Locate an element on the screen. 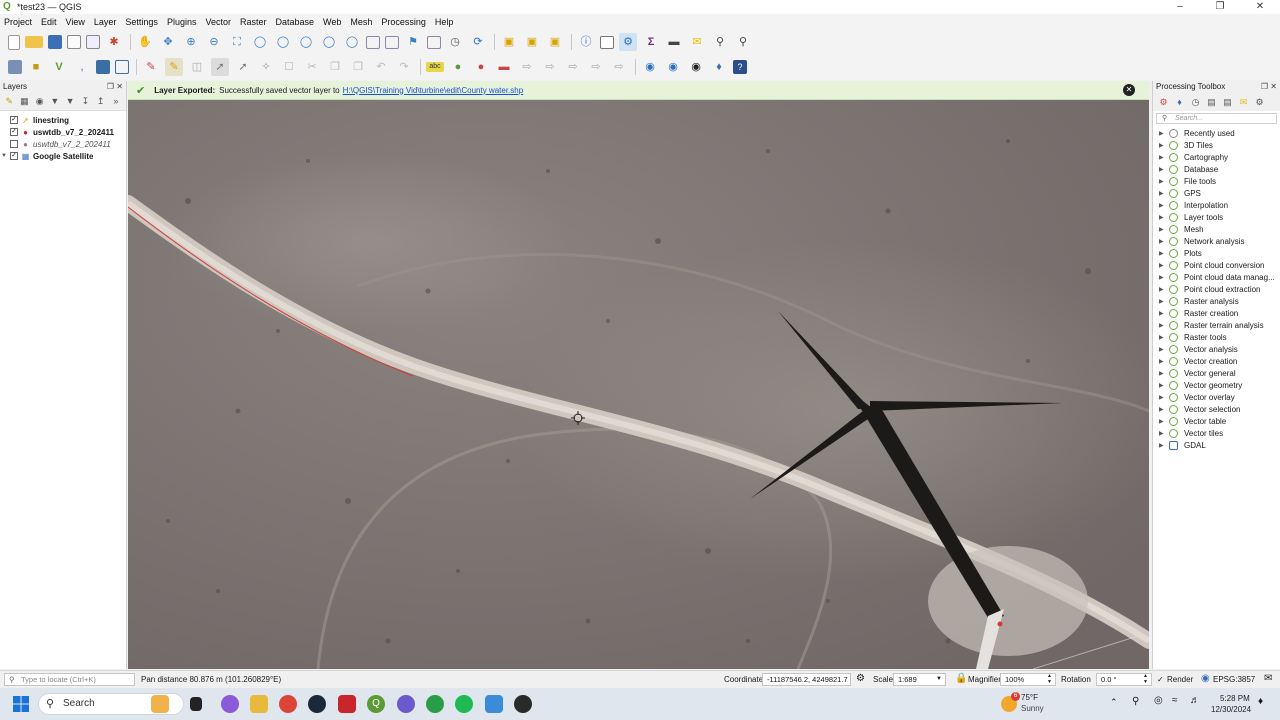 The width and height of the screenshot is (1280, 720). models-icon: ⚙ is located at coordinates (1163, 102).